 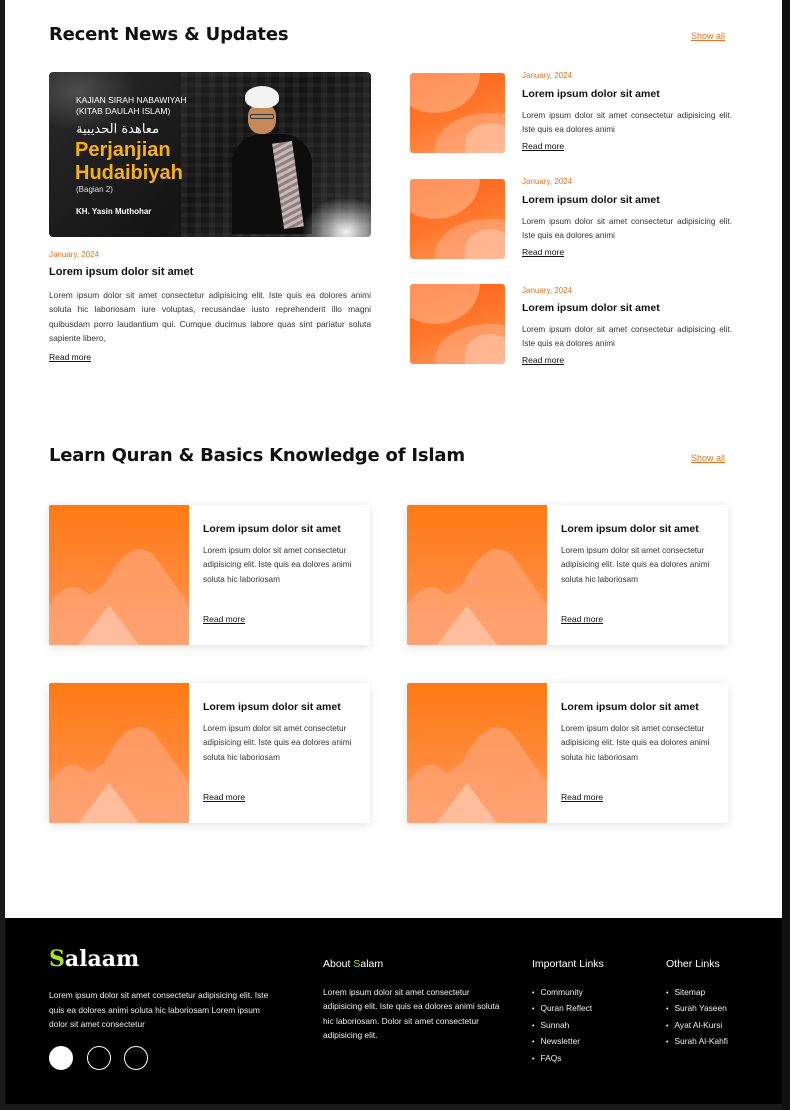 I want to click on banner-author: KH. Yasin Muthohar, so click(x=114, y=211).